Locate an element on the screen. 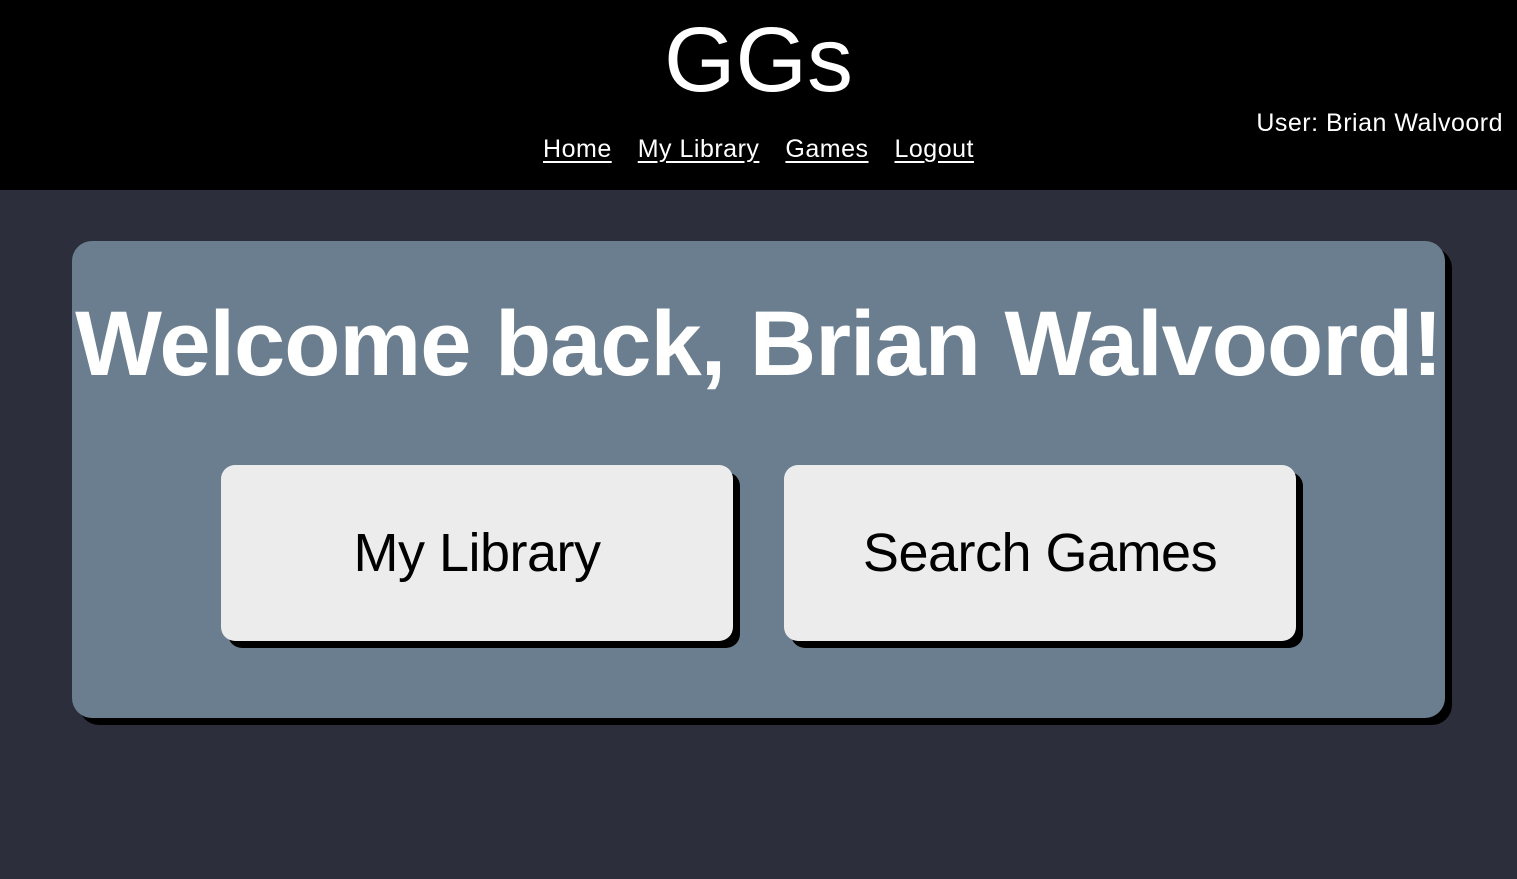  my-library-button: My Library is located at coordinates (477, 553).